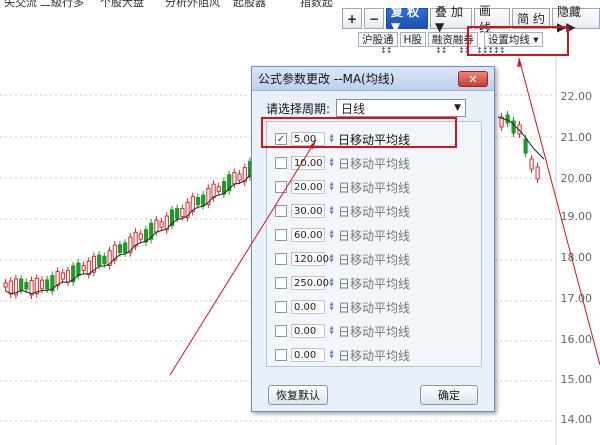  Describe the element at coordinates (308, 187) in the screenshot. I see `ma-period-input: 20.00` at that location.